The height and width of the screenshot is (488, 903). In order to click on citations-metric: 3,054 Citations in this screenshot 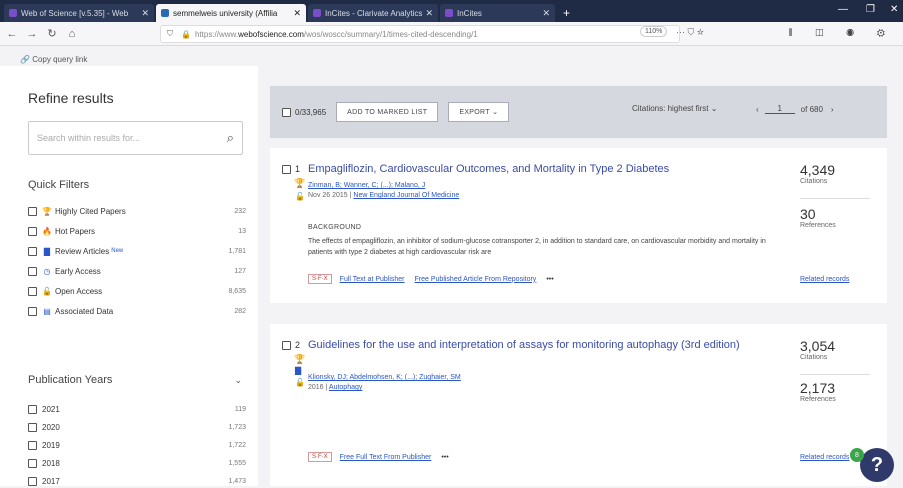, I will do `click(817, 349)`.